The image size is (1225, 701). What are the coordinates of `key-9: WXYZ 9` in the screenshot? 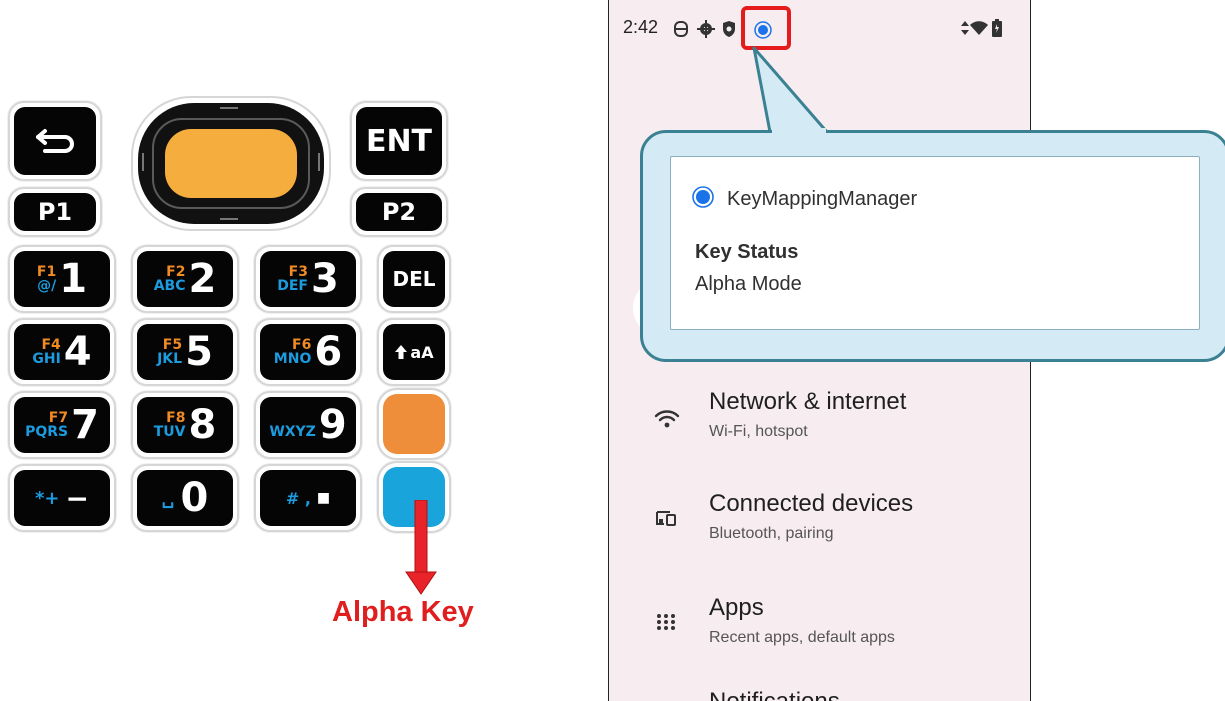 It's located at (308, 425).